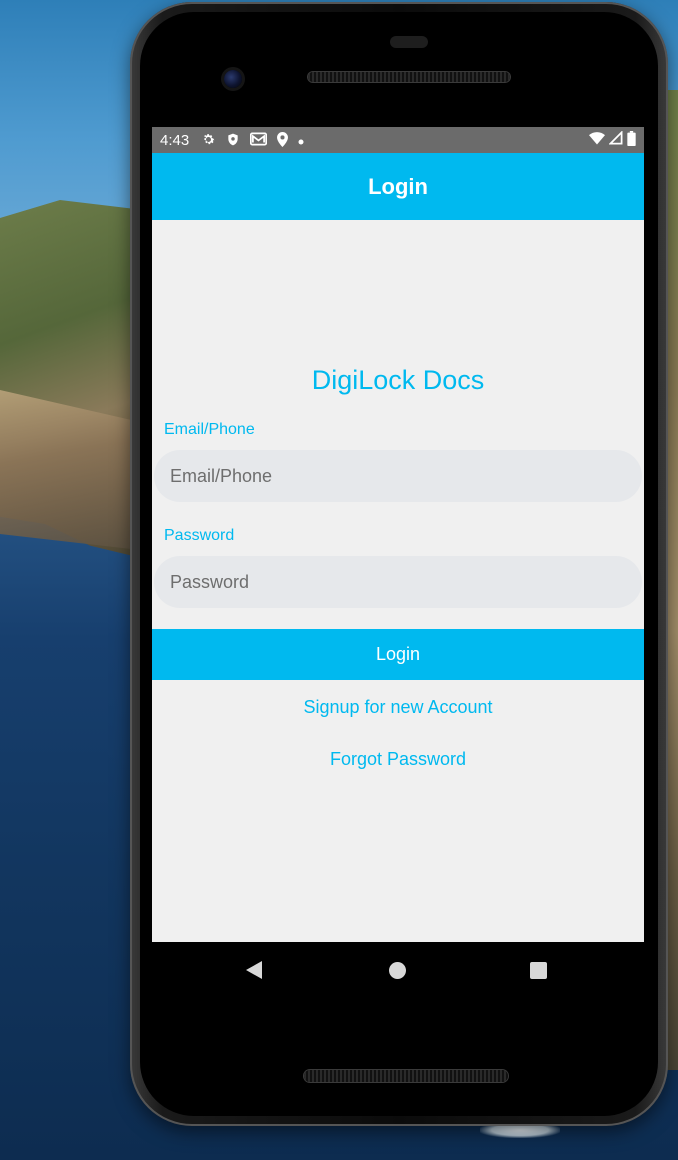 The width and height of the screenshot is (678, 1160). I want to click on dot-icon, so click(301, 140).